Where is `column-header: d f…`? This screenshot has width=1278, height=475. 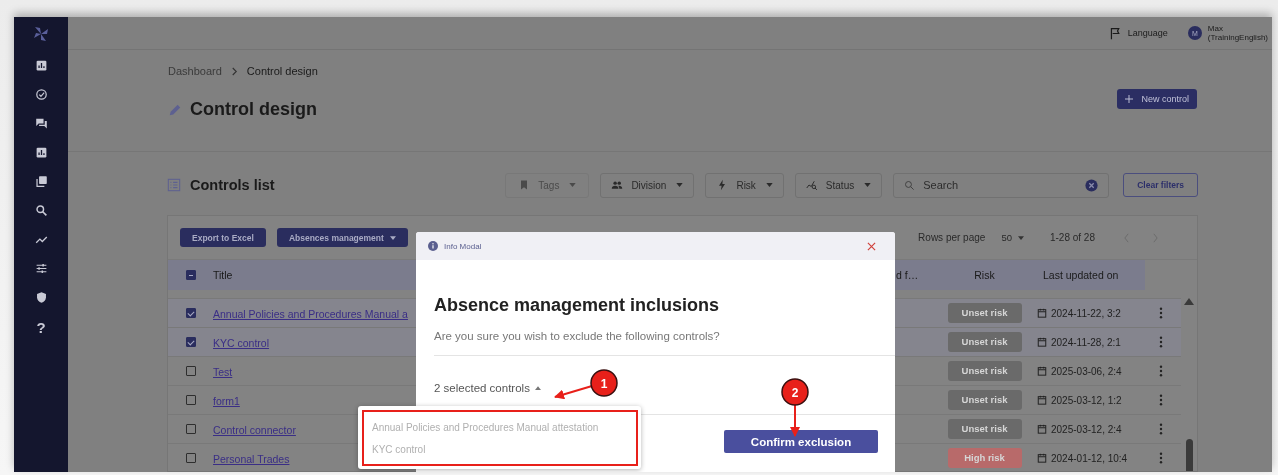 column-header: d f… is located at coordinates (917, 275).